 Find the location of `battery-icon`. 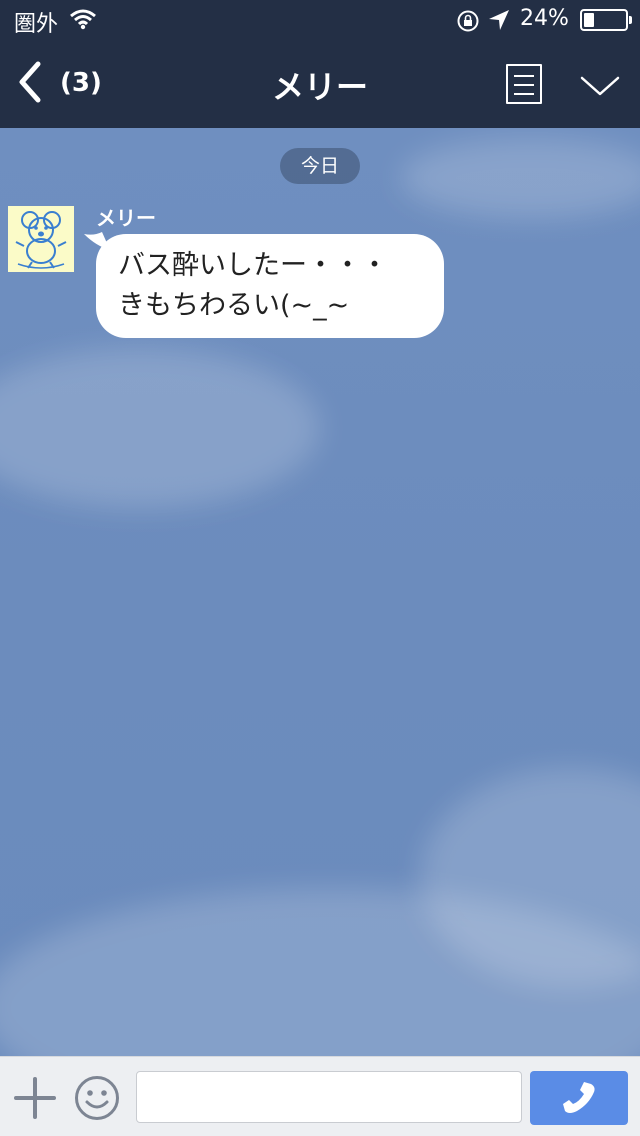

battery-icon is located at coordinates (606, 20).